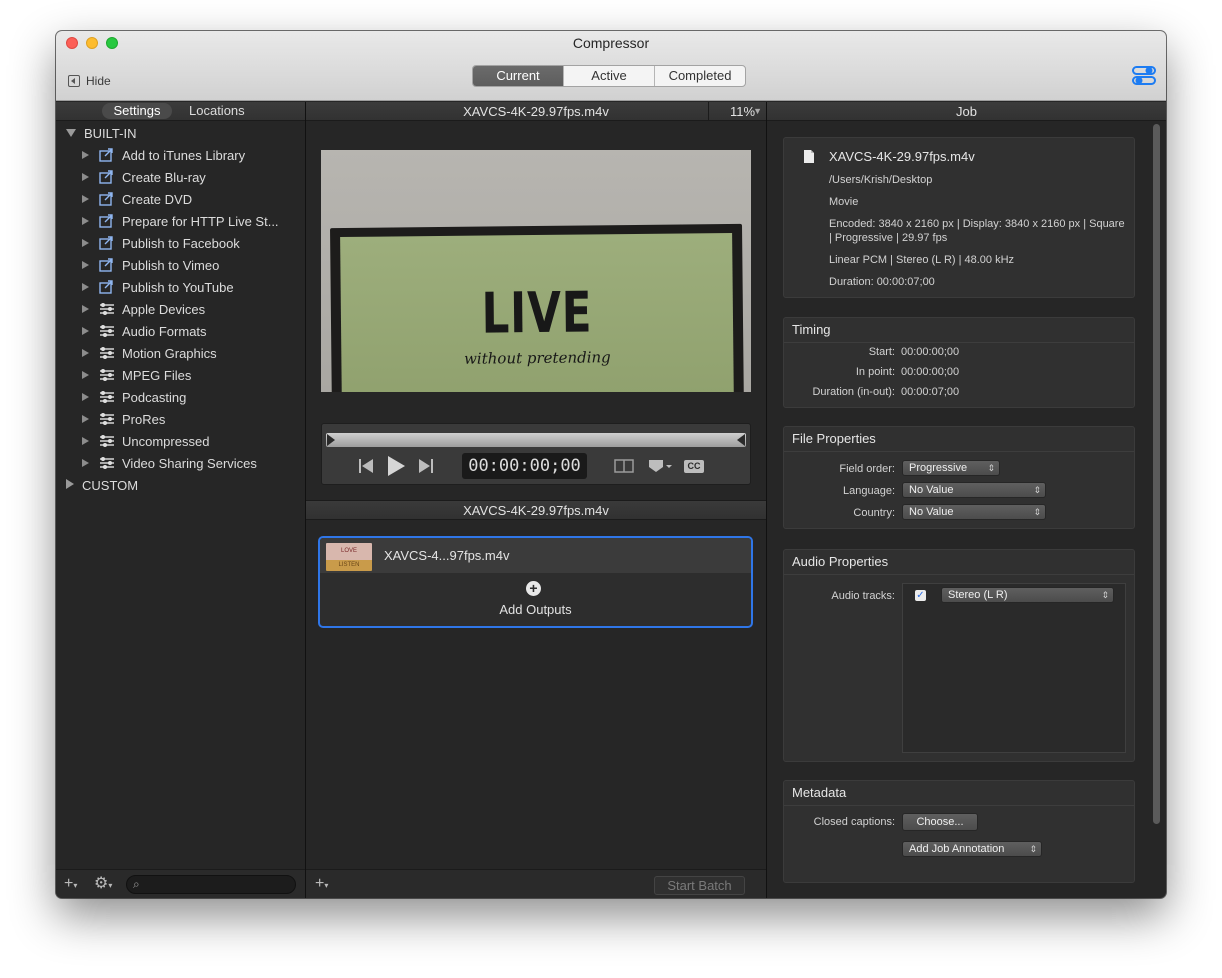  I want to click on segment-completed: Completed, so click(700, 76).